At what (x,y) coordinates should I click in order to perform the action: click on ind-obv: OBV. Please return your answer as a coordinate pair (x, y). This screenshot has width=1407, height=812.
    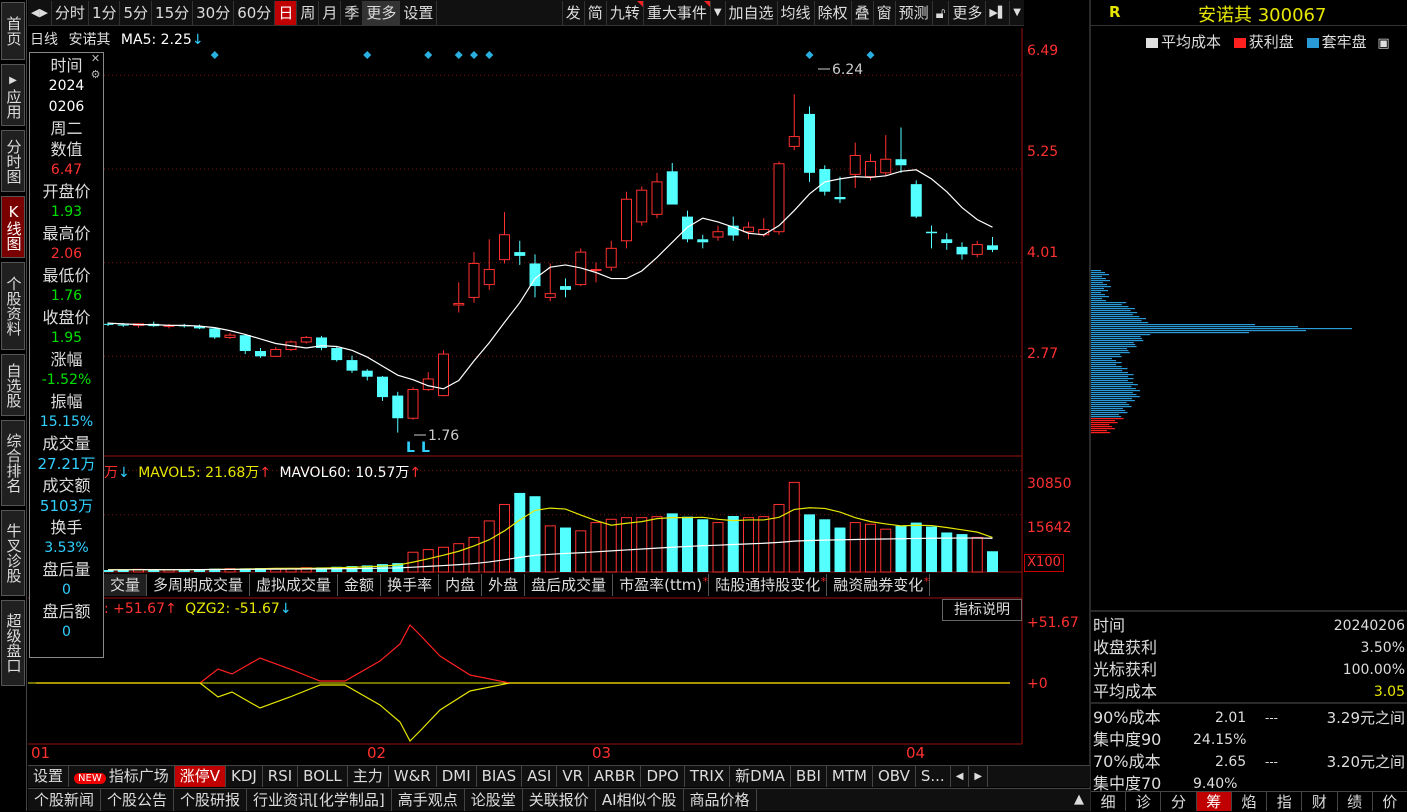
    Looking at the image, I should click on (894, 776).